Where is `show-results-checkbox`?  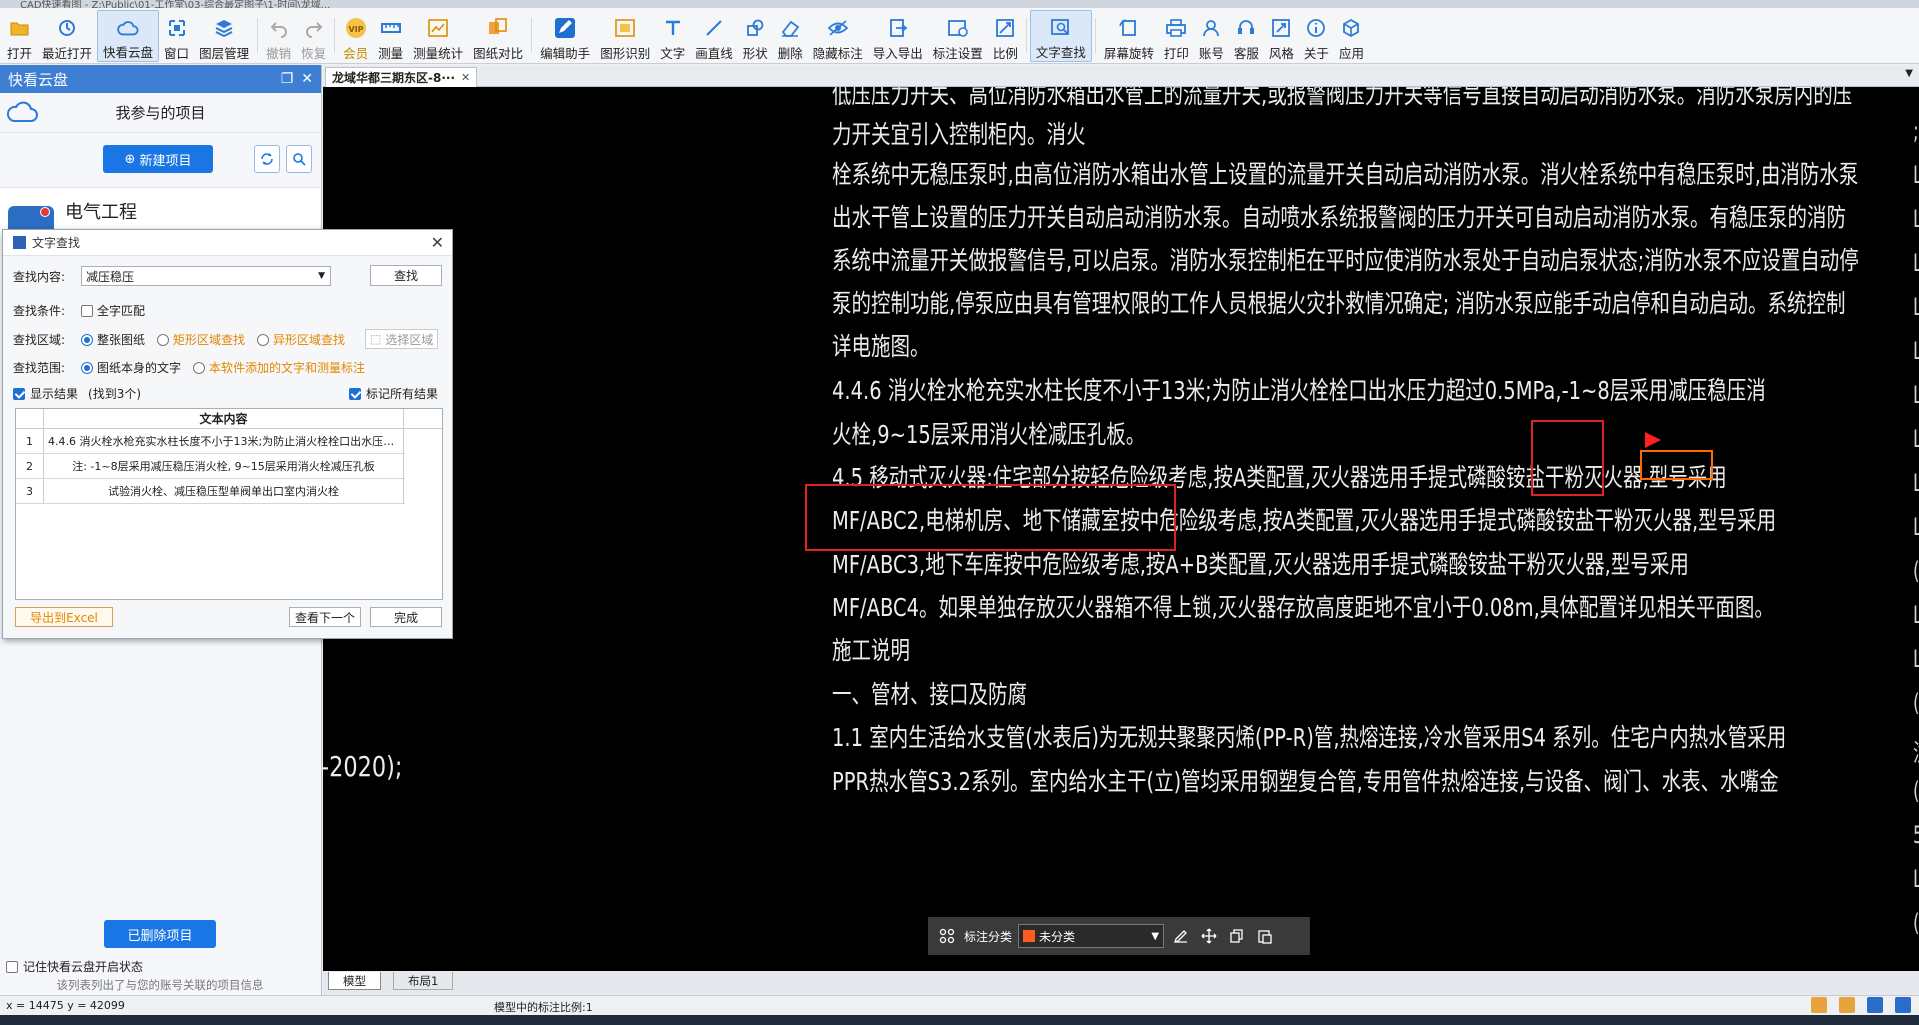
show-results-checkbox is located at coordinates (19, 393).